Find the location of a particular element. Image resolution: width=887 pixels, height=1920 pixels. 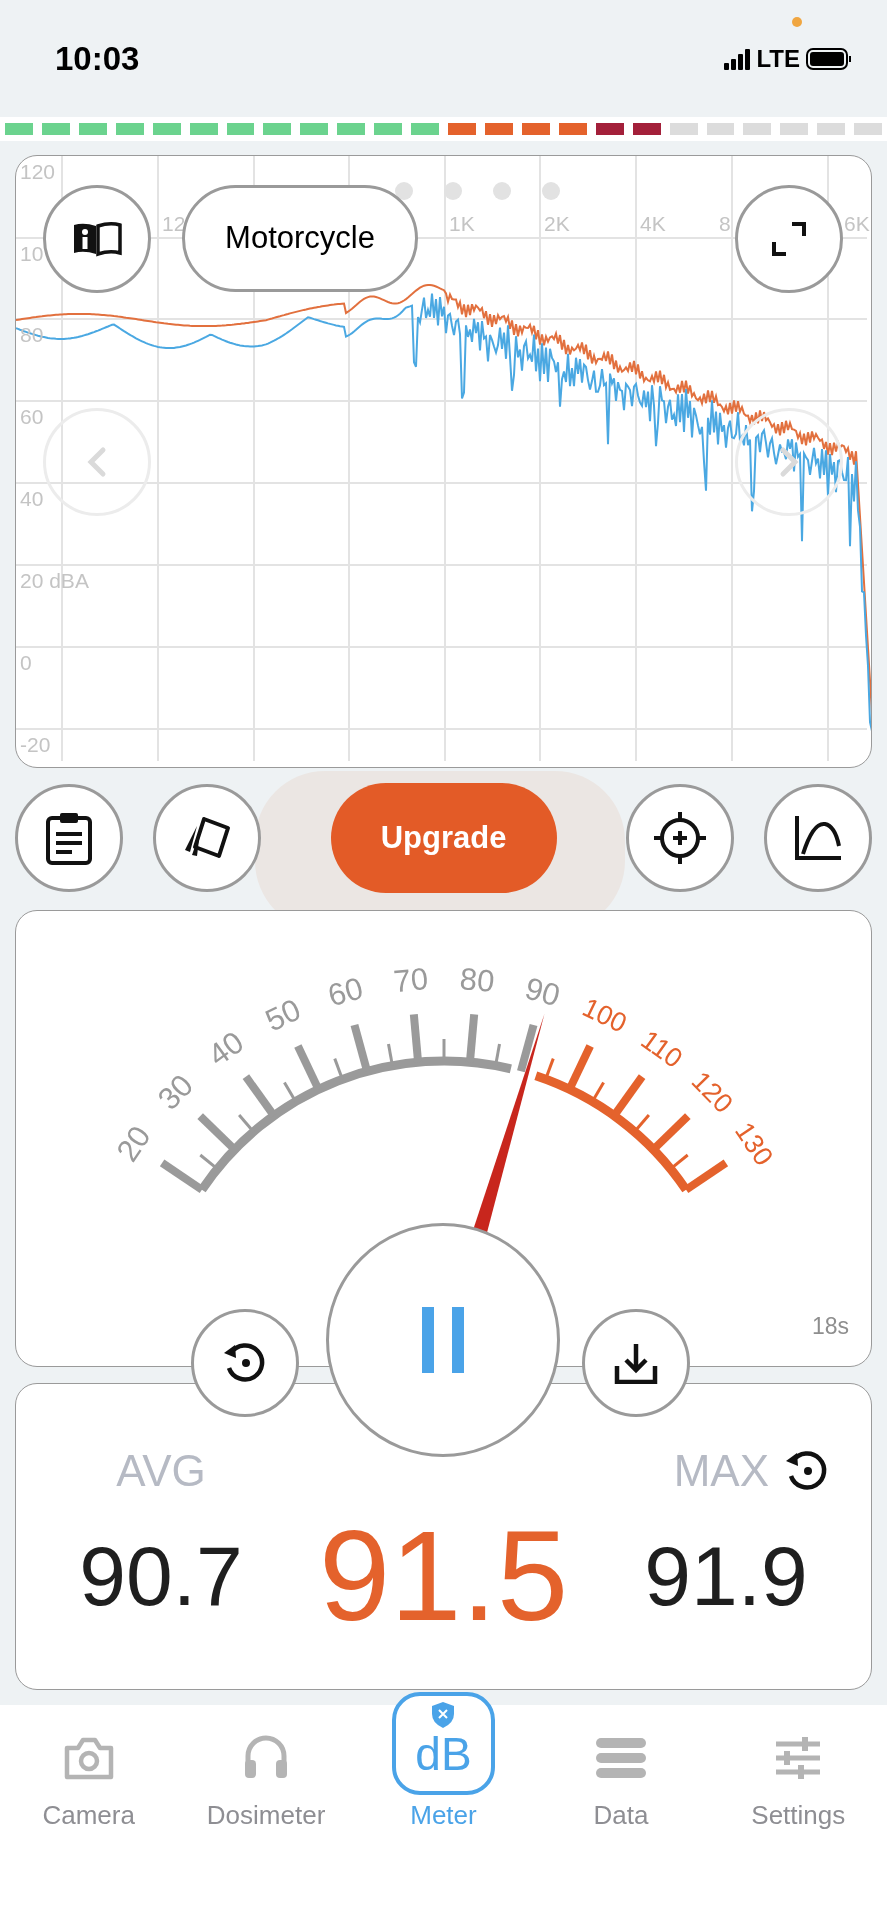

battery-icon is located at coordinates (829, 58).